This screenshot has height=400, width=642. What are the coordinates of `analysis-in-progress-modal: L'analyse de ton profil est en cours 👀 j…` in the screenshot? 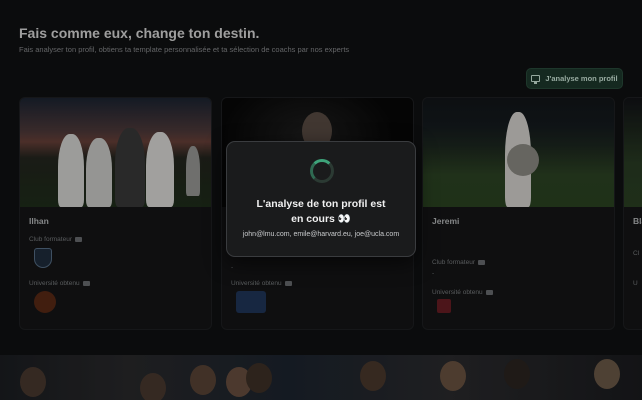 It's located at (321, 199).